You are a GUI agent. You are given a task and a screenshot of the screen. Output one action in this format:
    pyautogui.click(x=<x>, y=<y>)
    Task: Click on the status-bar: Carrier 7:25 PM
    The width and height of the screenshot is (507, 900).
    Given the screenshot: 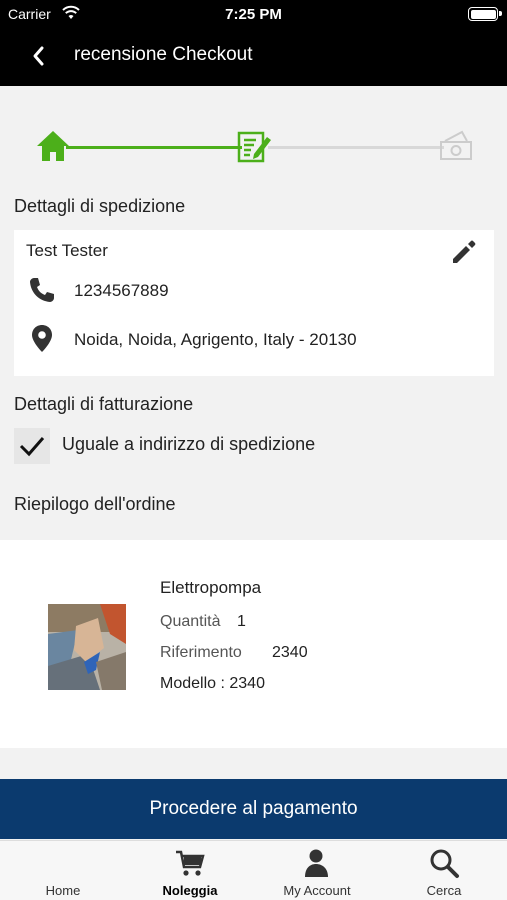 What is the action you would take?
    pyautogui.click(x=253, y=14)
    